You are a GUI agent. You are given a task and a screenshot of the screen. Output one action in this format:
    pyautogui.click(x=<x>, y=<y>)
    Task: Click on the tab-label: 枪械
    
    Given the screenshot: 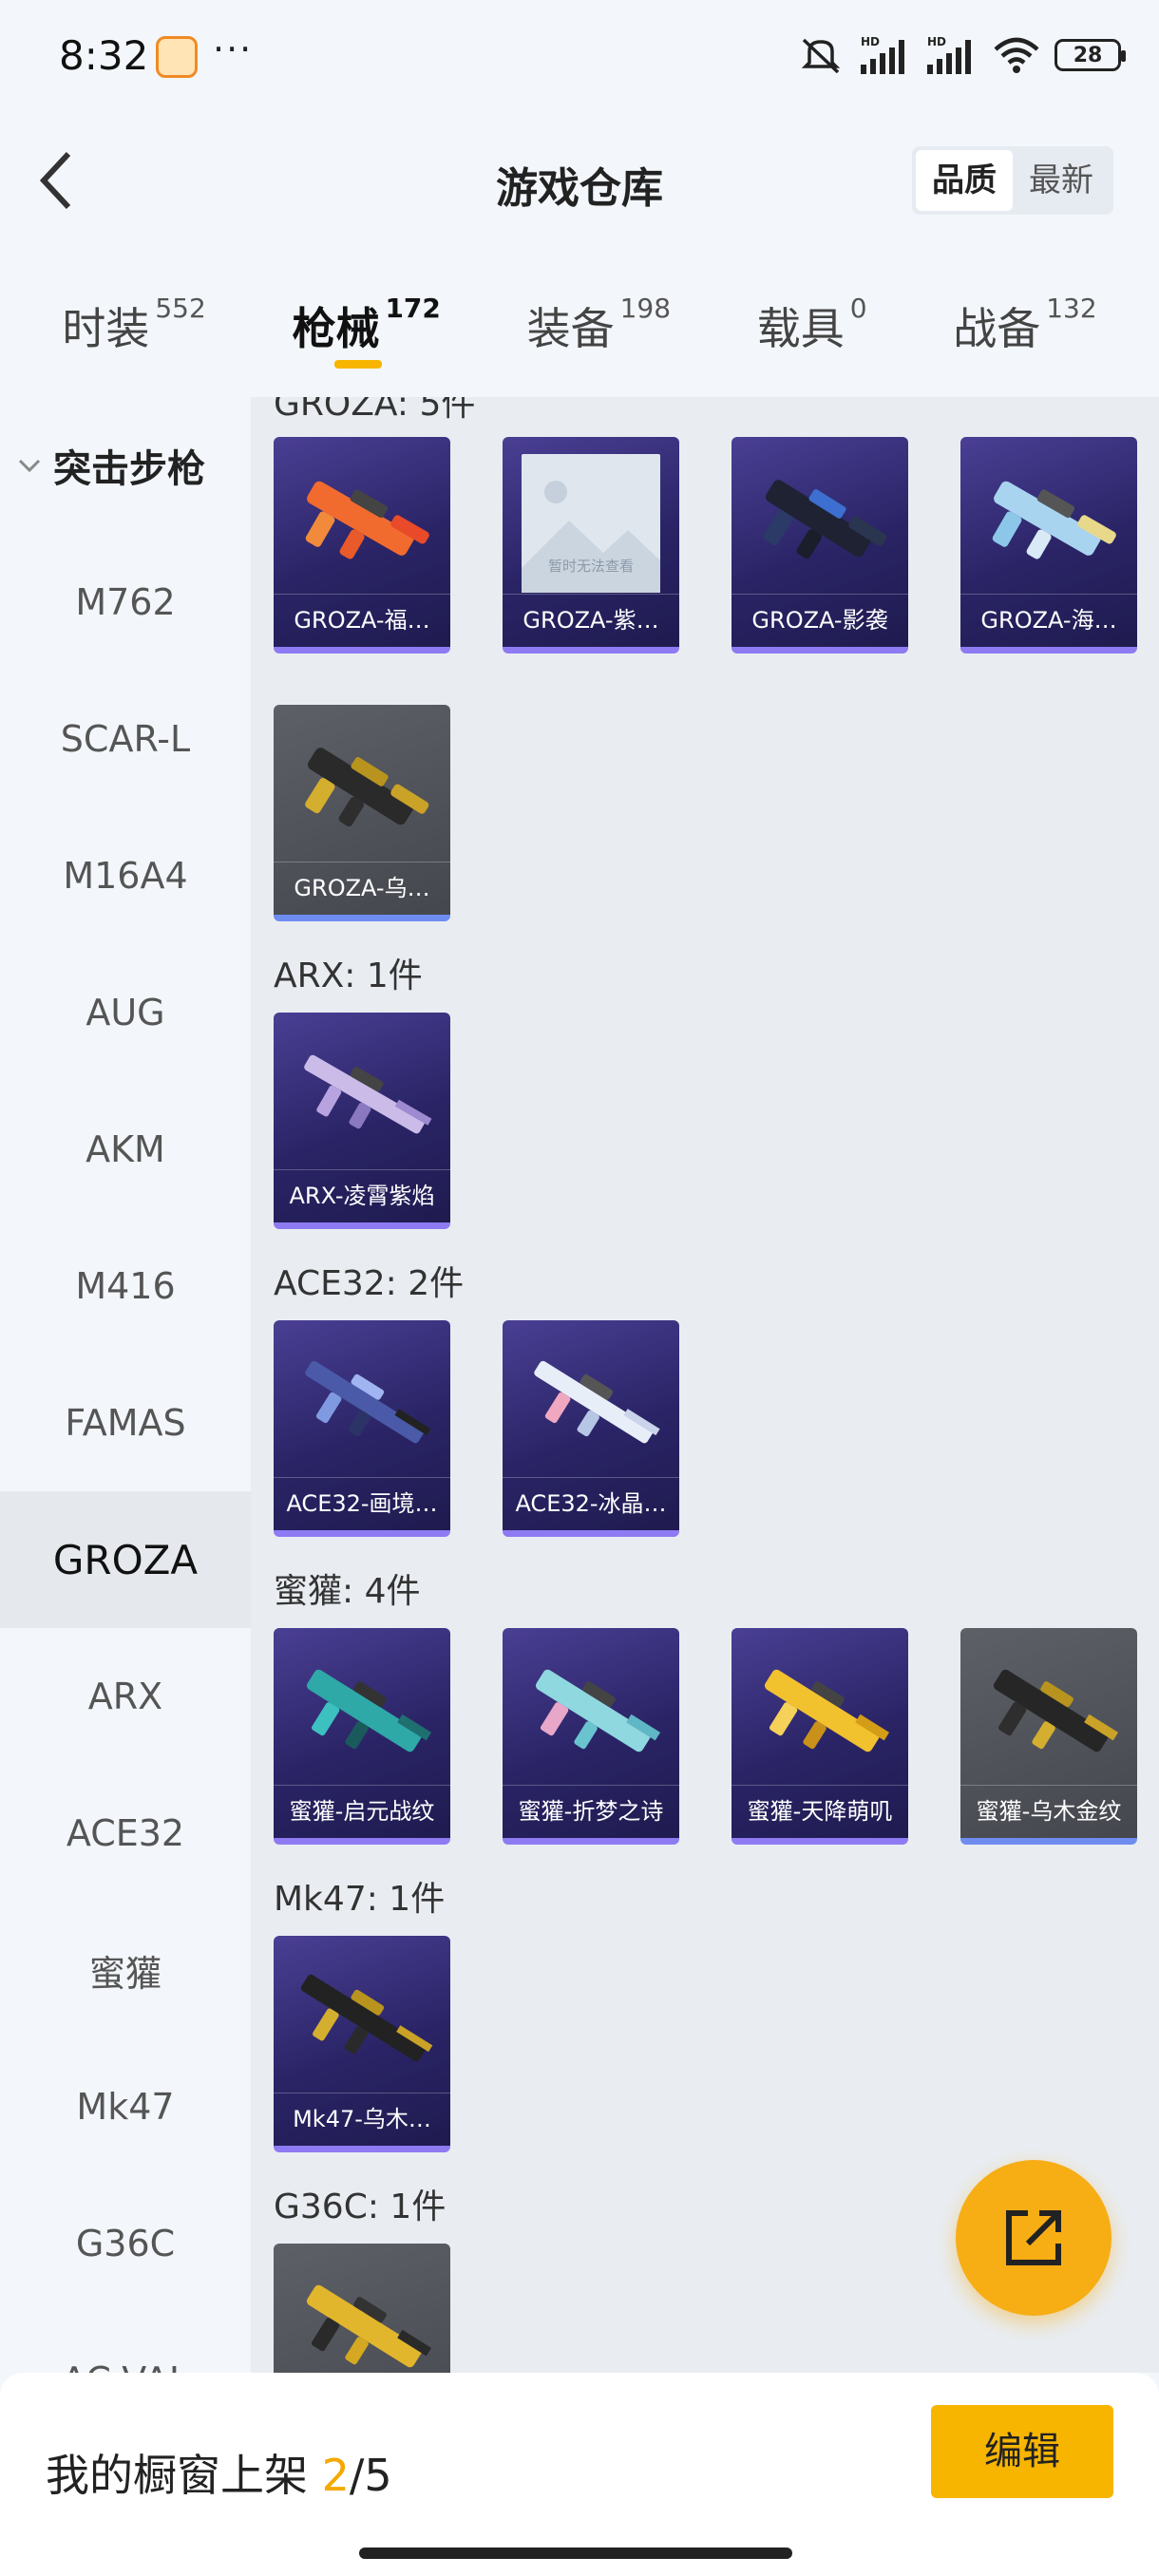 What is the action you would take?
    pyautogui.click(x=336, y=328)
    